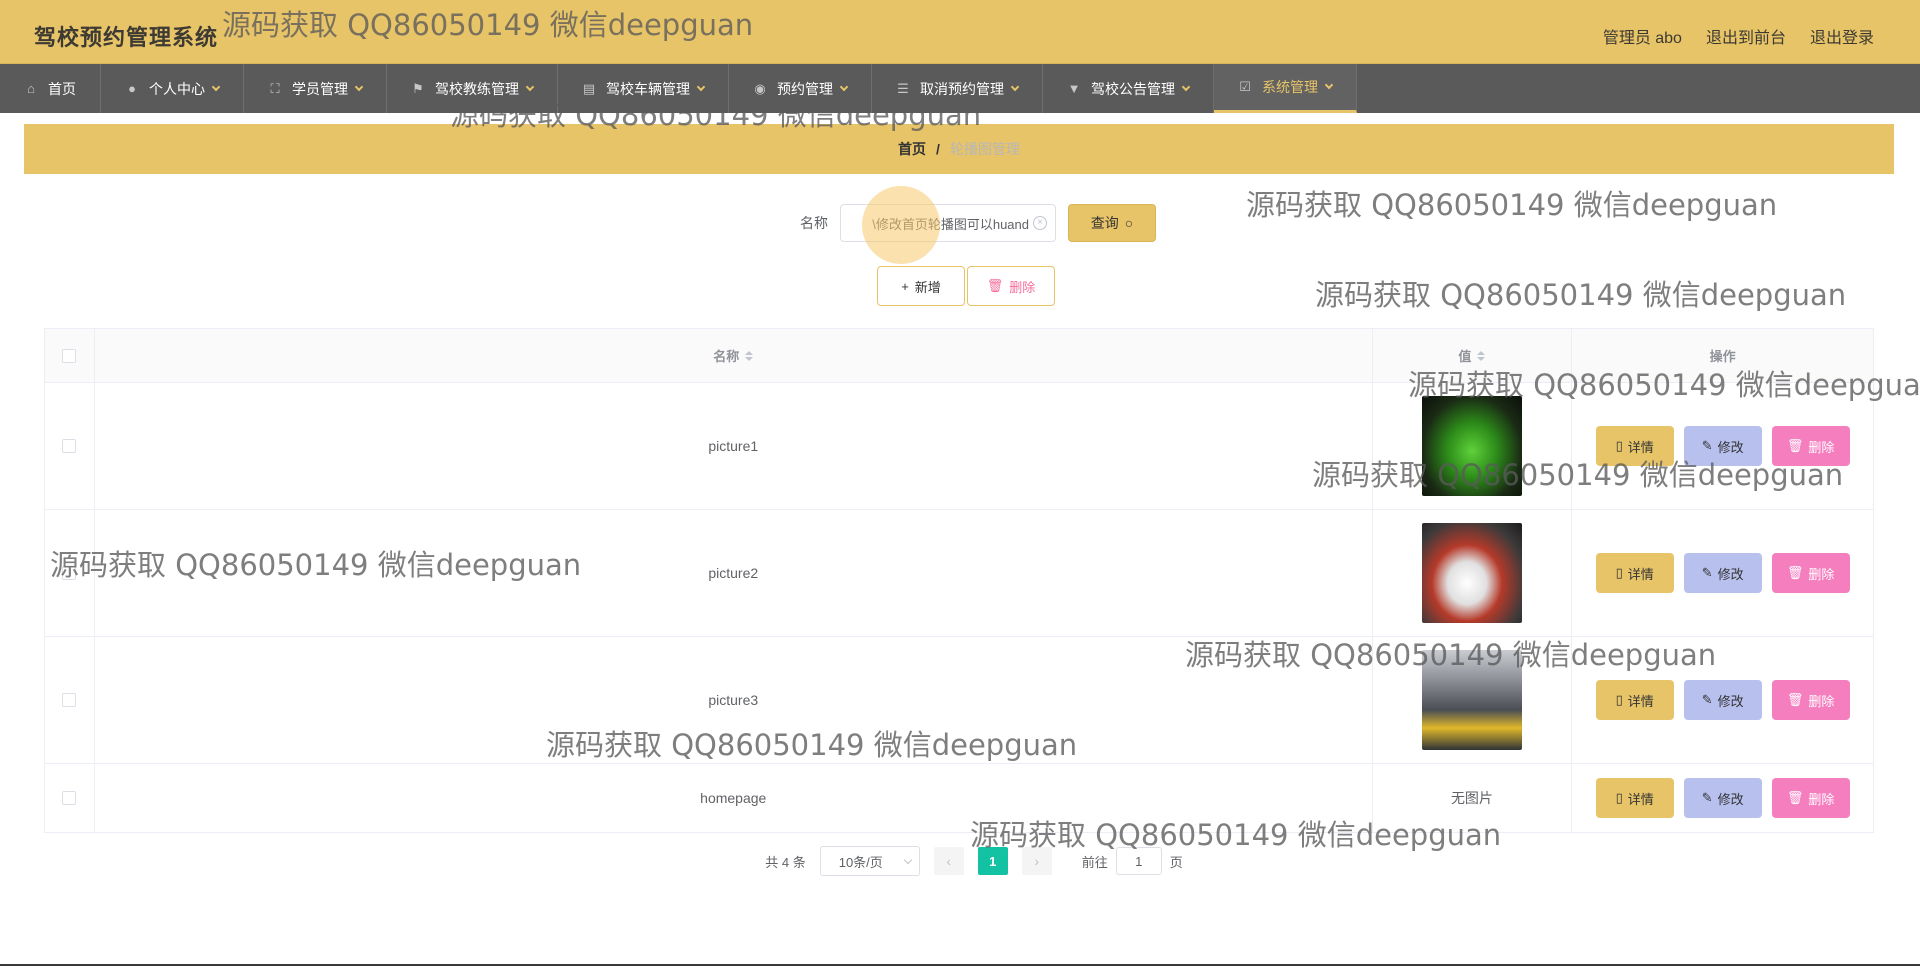 Image resolution: width=1920 pixels, height=974 pixels. I want to click on search-icon: ○, so click(1129, 223).